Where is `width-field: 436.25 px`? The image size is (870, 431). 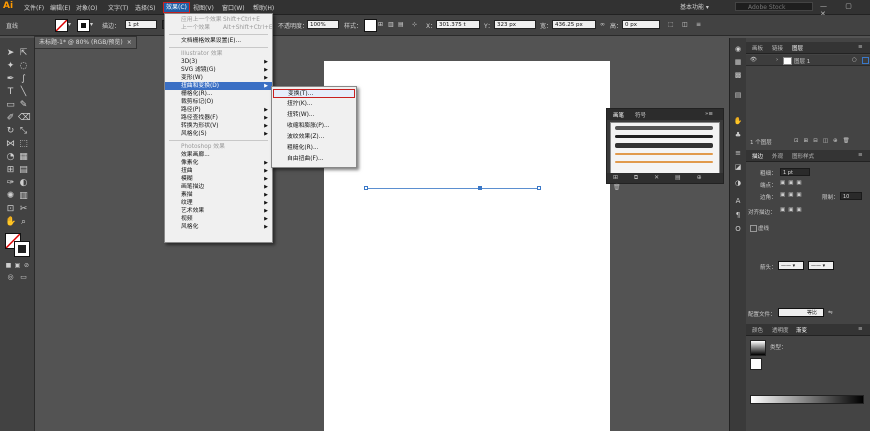 width-field: 436.25 px is located at coordinates (574, 24).